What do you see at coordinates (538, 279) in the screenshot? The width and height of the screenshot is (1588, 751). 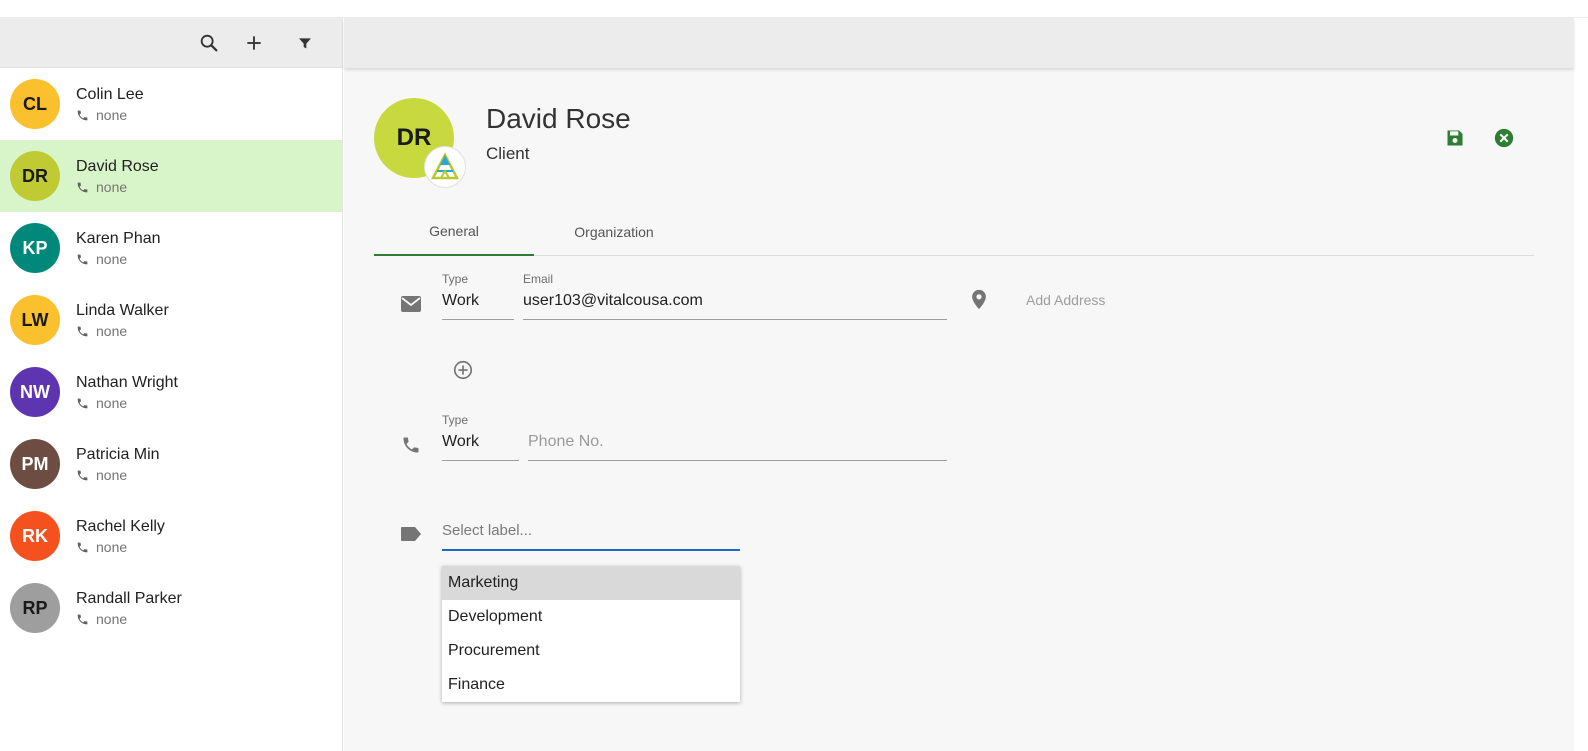 I see `email-label: Email` at bounding box center [538, 279].